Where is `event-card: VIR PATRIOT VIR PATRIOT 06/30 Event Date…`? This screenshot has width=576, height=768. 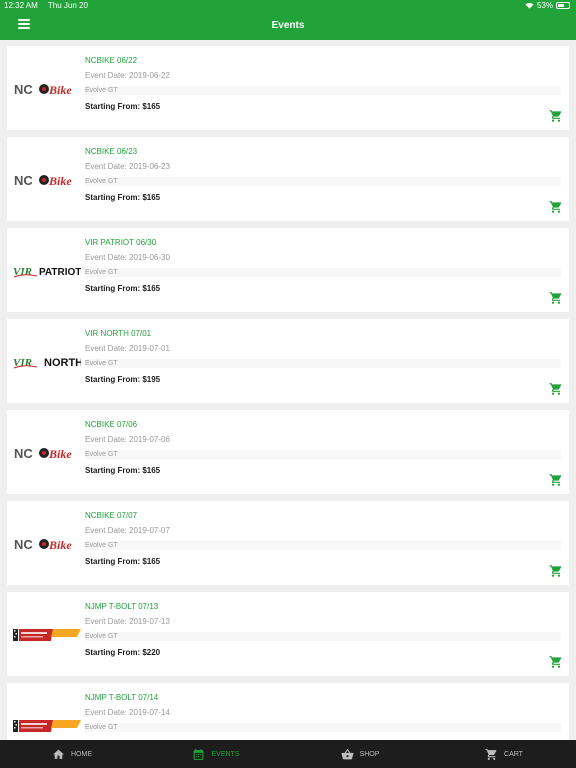
event-card: VIR PATRIOT VIR PATRIOT 06/30 Event Date… is located at coordinates (288, 270).